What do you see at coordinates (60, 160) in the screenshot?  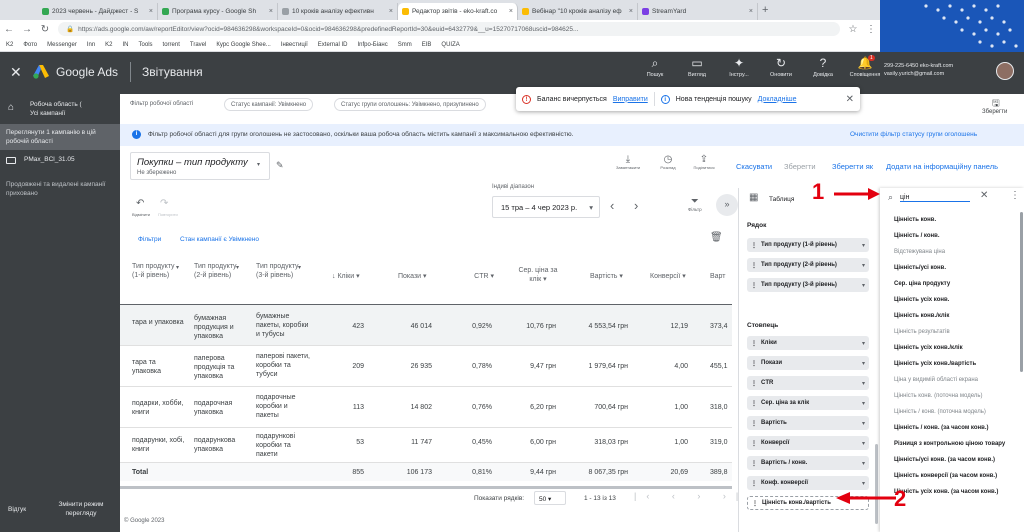 I see `sidebar-item-campaign: PMax_BCl_31.05` at bounding box center [60, 160].